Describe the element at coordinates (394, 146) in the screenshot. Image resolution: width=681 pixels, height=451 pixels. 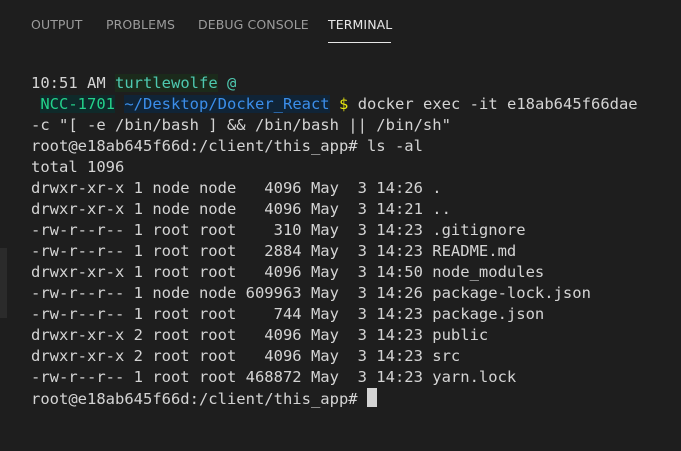
I see `ls-command: ls -al` at that location.